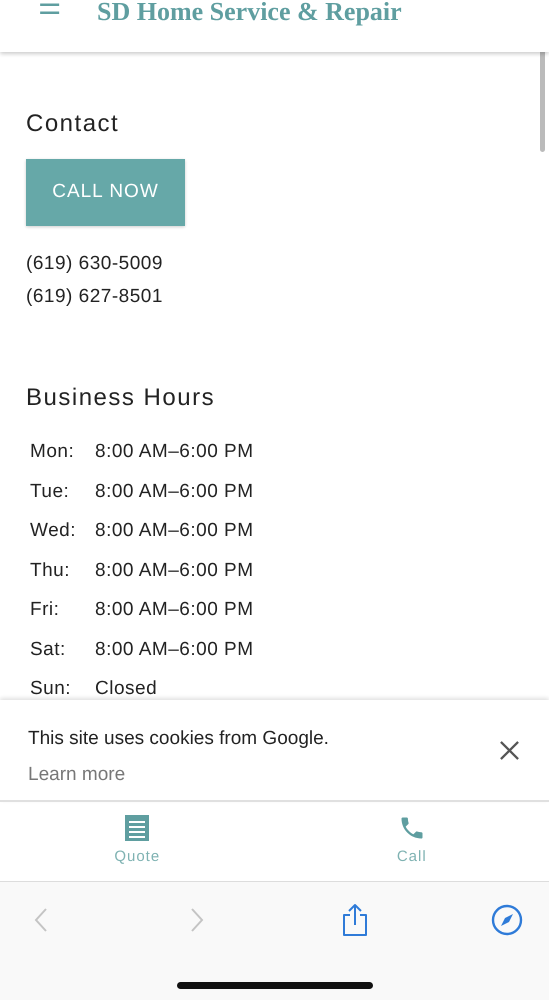 The width and height of the screenshot is (549, 1000). I want to click on close-icon, so click(509, 750).